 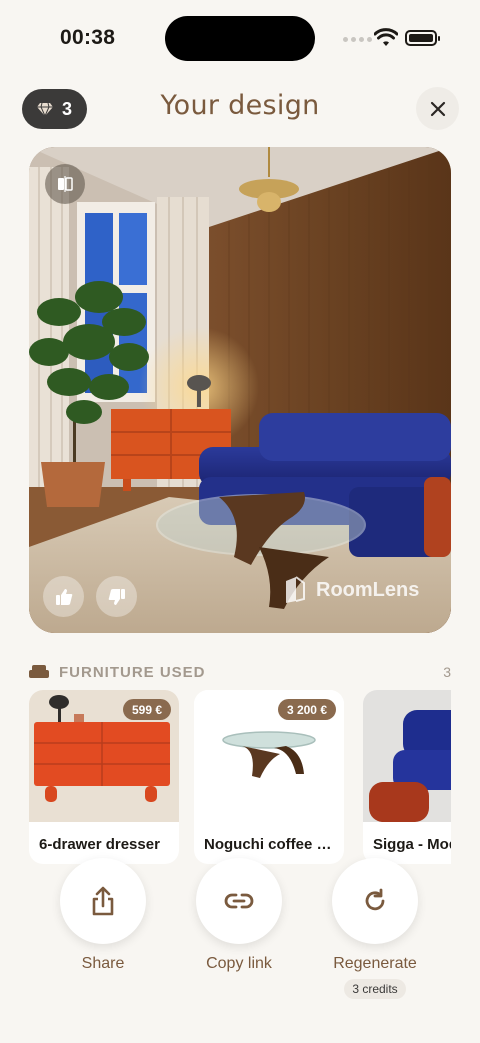 I want to click on furniture-count: 3, so click(x=447, y=672).